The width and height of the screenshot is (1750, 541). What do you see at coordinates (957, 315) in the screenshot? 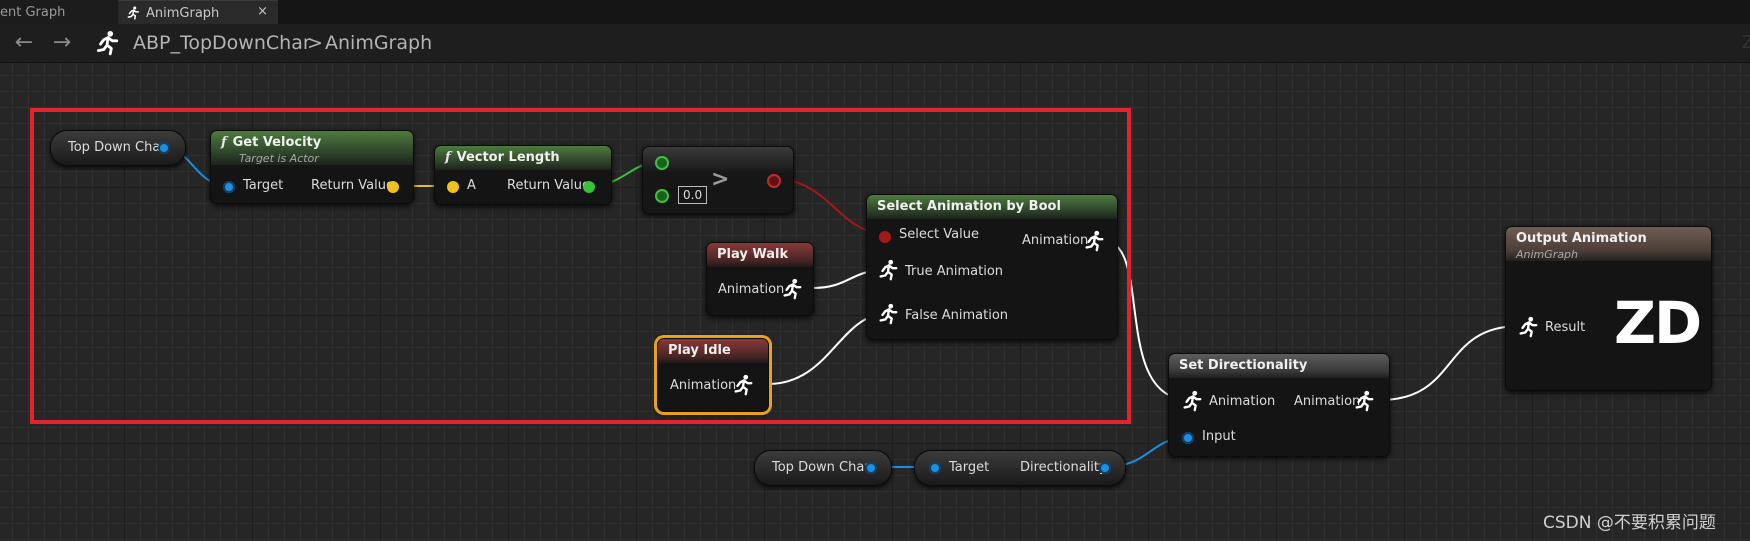
I see `pin-label: False Animation` at bounding box center [957, 315].